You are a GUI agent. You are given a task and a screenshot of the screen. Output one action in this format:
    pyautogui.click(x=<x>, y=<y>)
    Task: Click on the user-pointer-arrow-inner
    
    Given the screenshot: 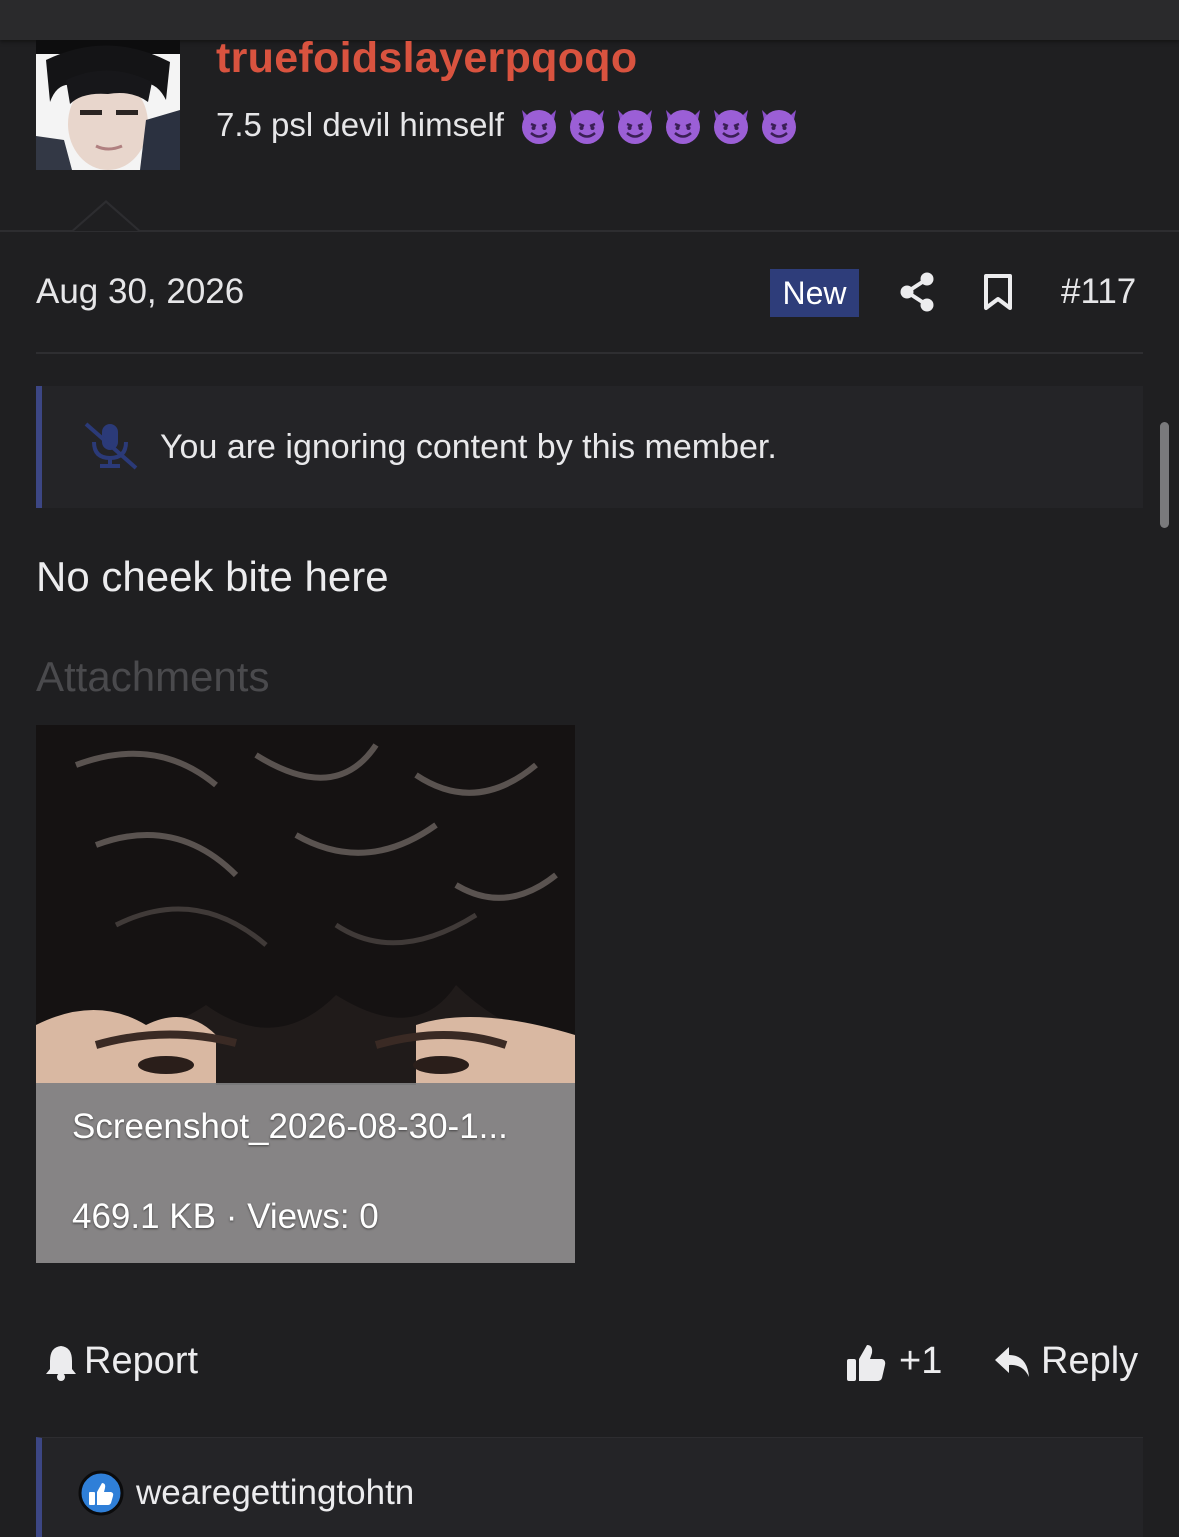 What is the action you would take?
    pyautogui.click(x=106, y=217)
    